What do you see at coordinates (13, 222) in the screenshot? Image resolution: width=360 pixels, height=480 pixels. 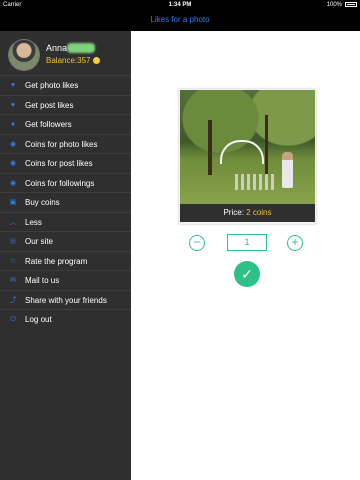 I see `chevron-up-icon: ︿` at bounding box center [13, 222].